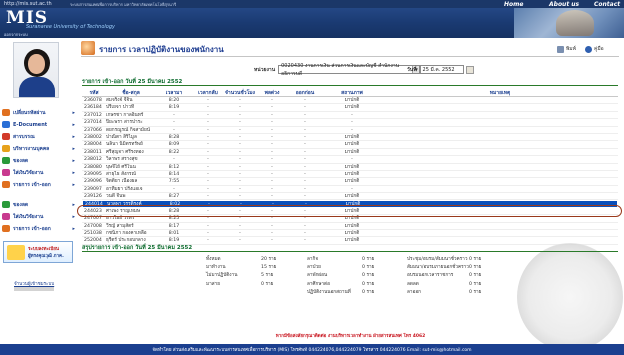 The height and width of the screenshot is (355, 624). Describe the element at coordinates (350, 153) in the screenshot. I see `table-row: 238011 ศรีสุญจา ศรีรงทอง 8:22 - - - - มาปกติ` at that location.